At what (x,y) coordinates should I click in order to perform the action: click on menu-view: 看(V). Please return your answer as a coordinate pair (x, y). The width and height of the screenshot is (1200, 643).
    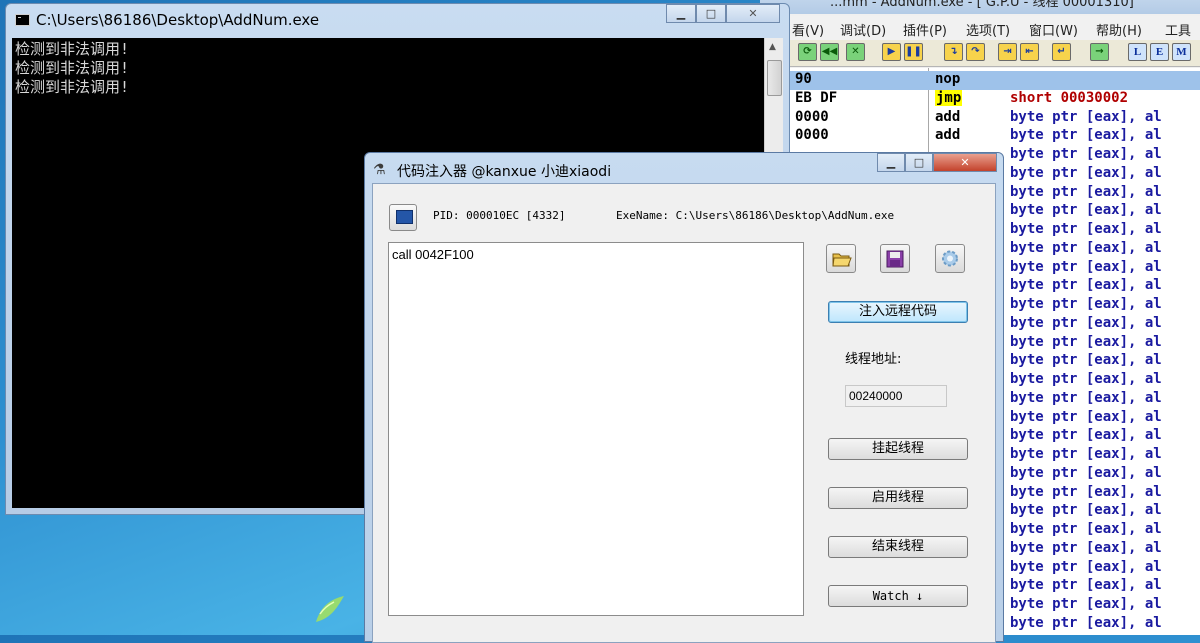
    Looking at the image, I should click on (808, 29).